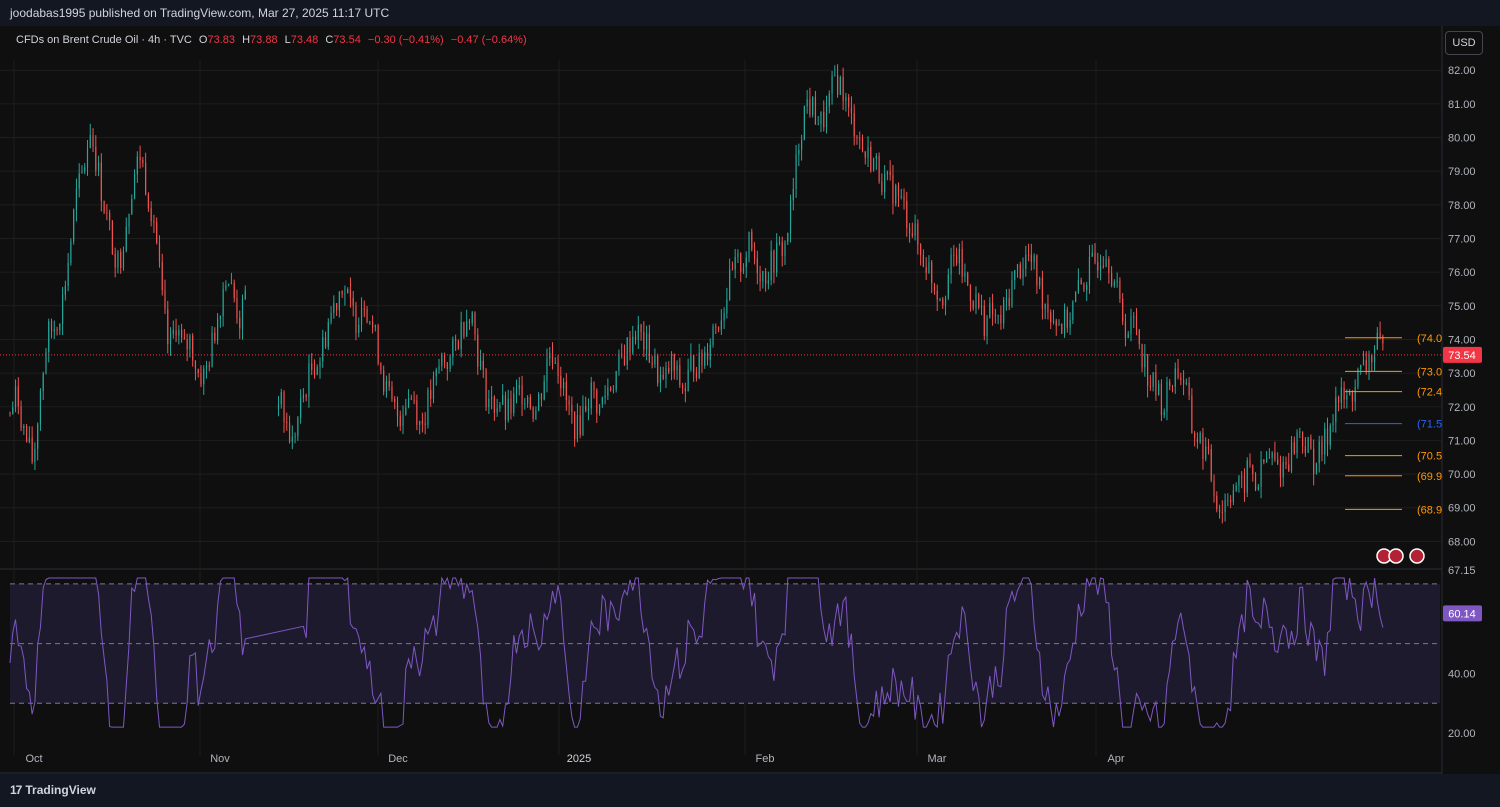  I want to click on legend-symbol: CFDs on Brent Crude Oil · 4h · TVC, so click(104, 40).